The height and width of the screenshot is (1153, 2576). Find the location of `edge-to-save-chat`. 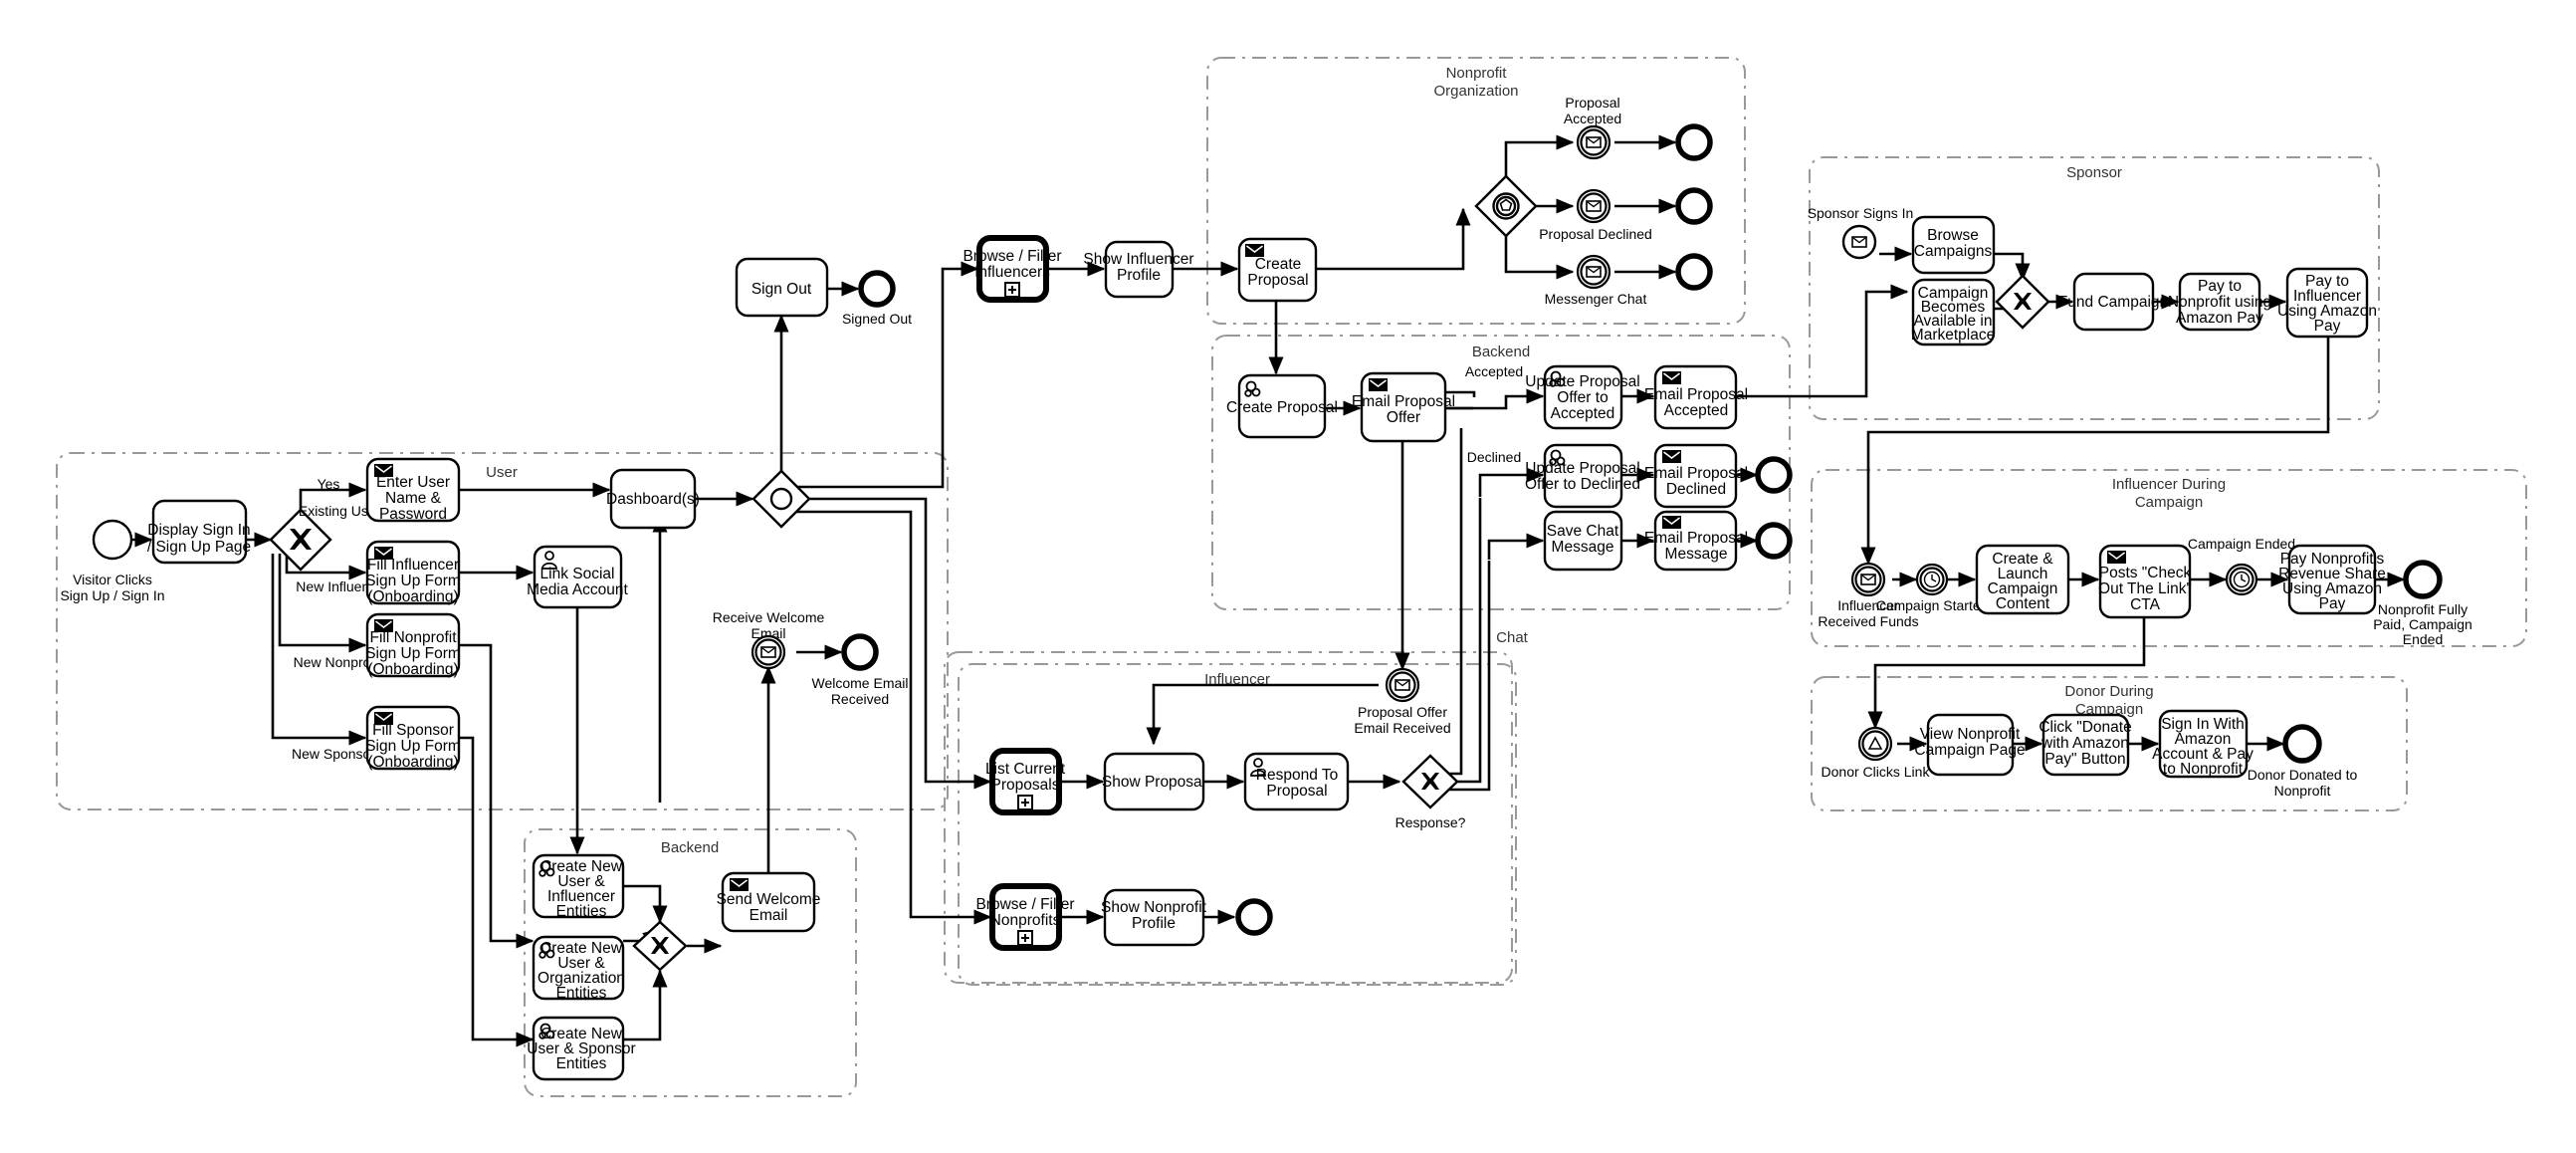

edge-to-save-chat is located at coordinates (1516, 546).